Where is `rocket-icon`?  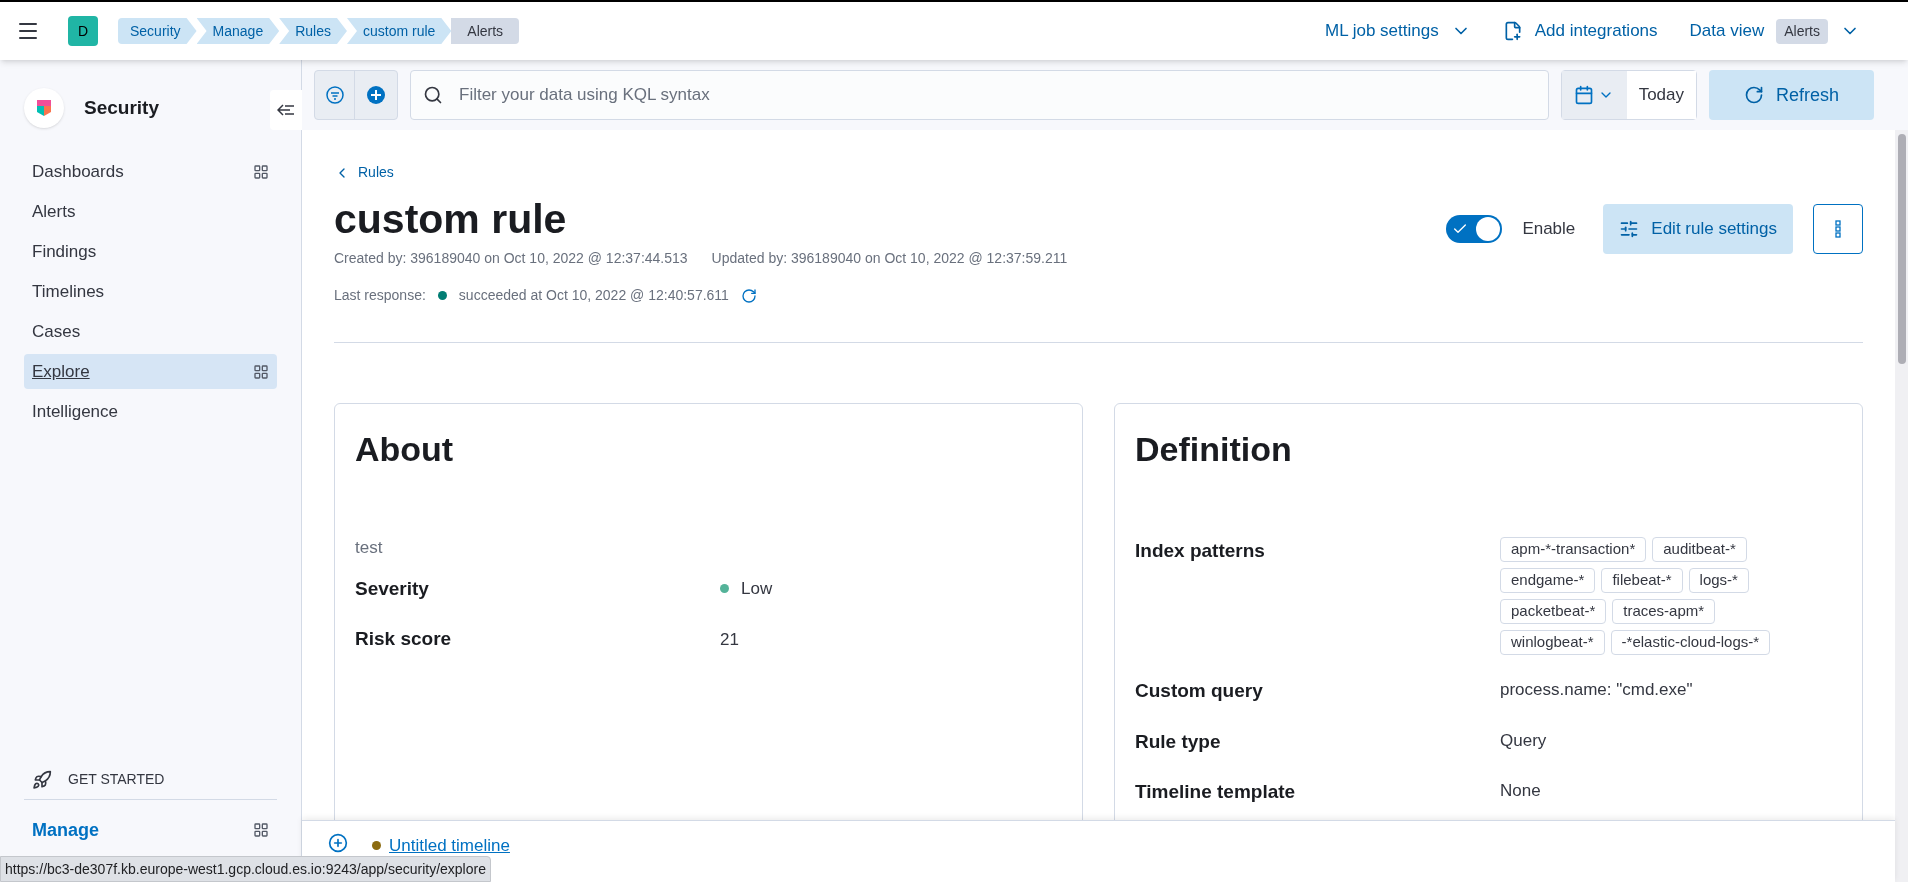
rocket-icon is located at coordinates (42, 779).